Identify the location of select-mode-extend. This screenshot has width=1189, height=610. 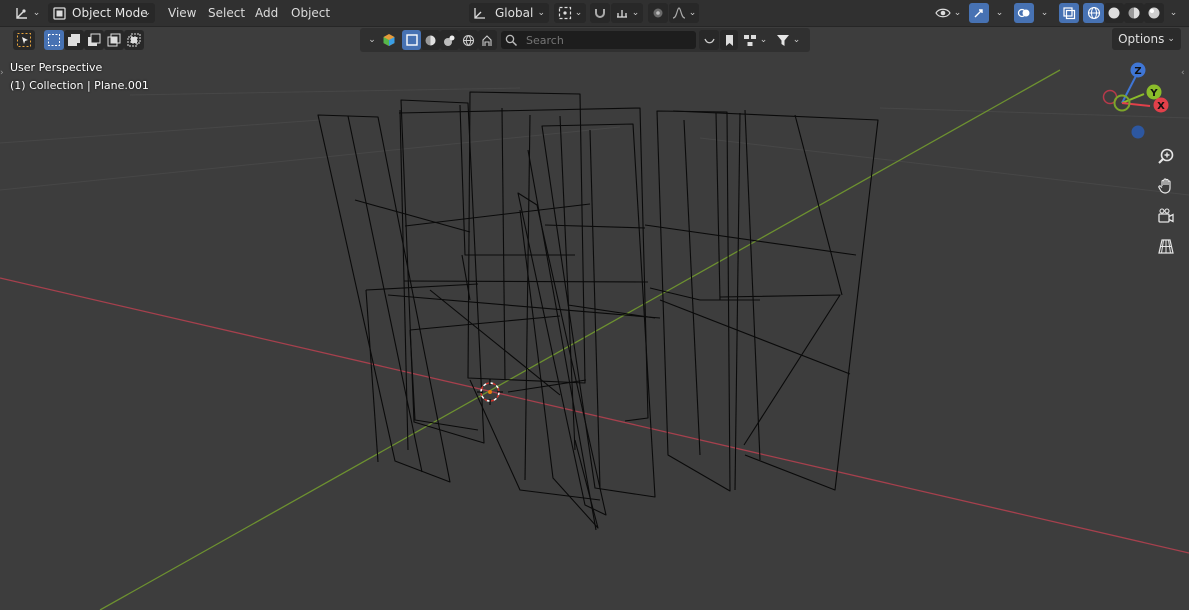
(74, 40).